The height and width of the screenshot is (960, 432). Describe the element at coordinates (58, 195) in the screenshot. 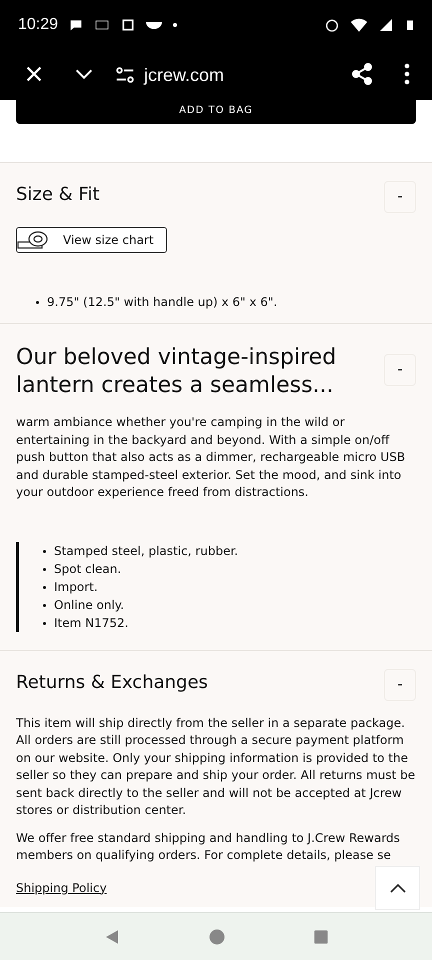

I see `section-title: Size & Fit` at that location.